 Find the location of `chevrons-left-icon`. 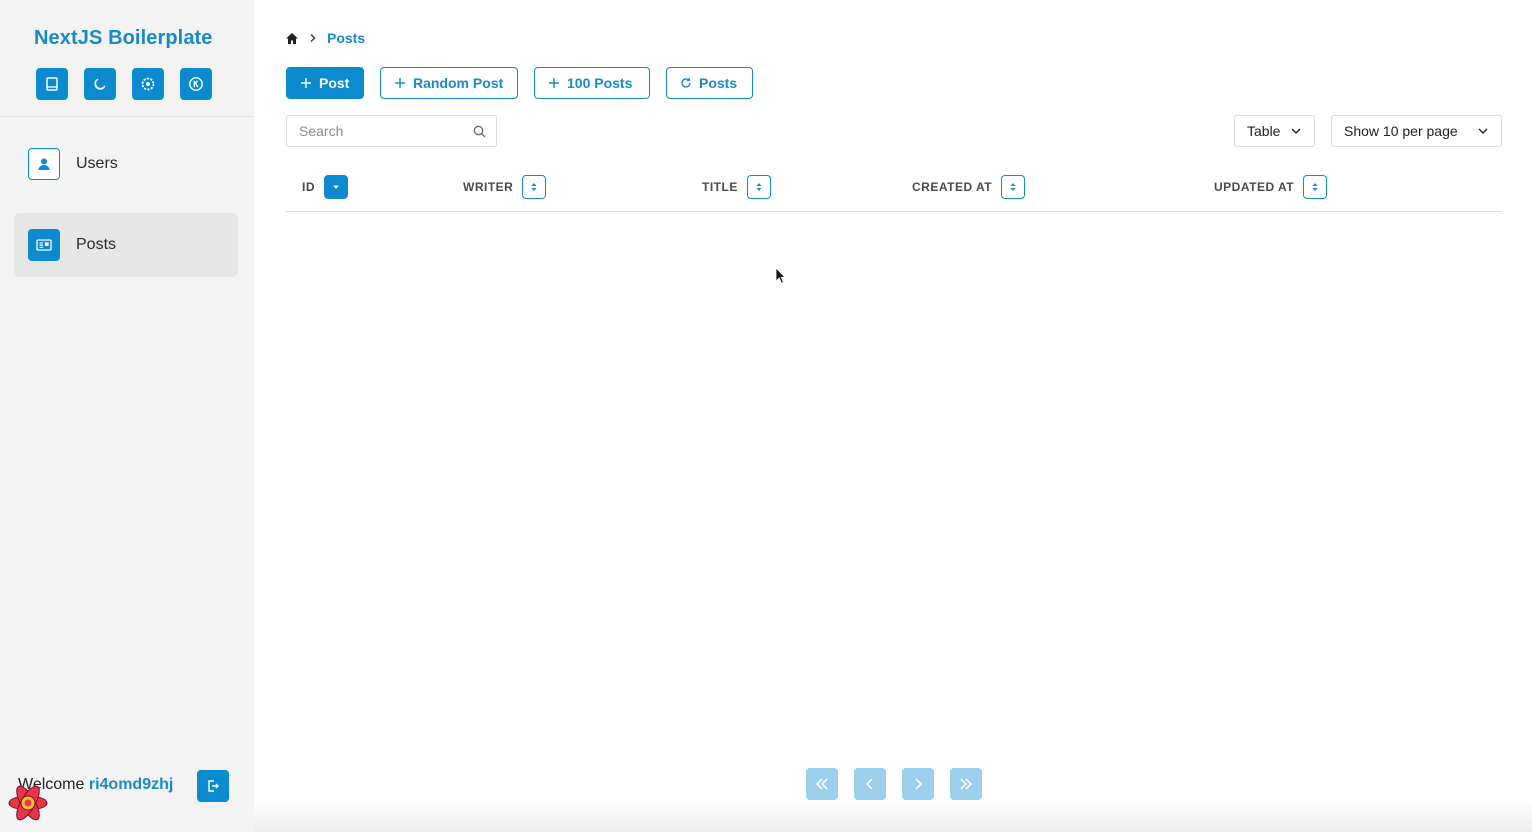

chevrons-left-icon is located at coordinates (821, 784).